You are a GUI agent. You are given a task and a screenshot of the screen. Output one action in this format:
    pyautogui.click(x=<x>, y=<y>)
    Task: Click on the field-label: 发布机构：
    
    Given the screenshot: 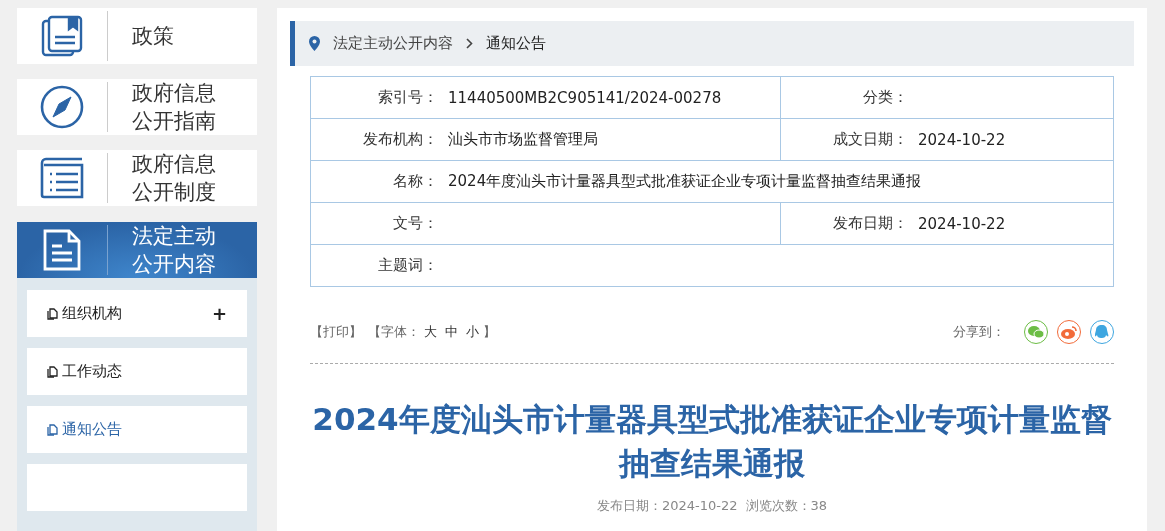 What is the action you would take?
    pyautogui.click(x=400, y=139)
    